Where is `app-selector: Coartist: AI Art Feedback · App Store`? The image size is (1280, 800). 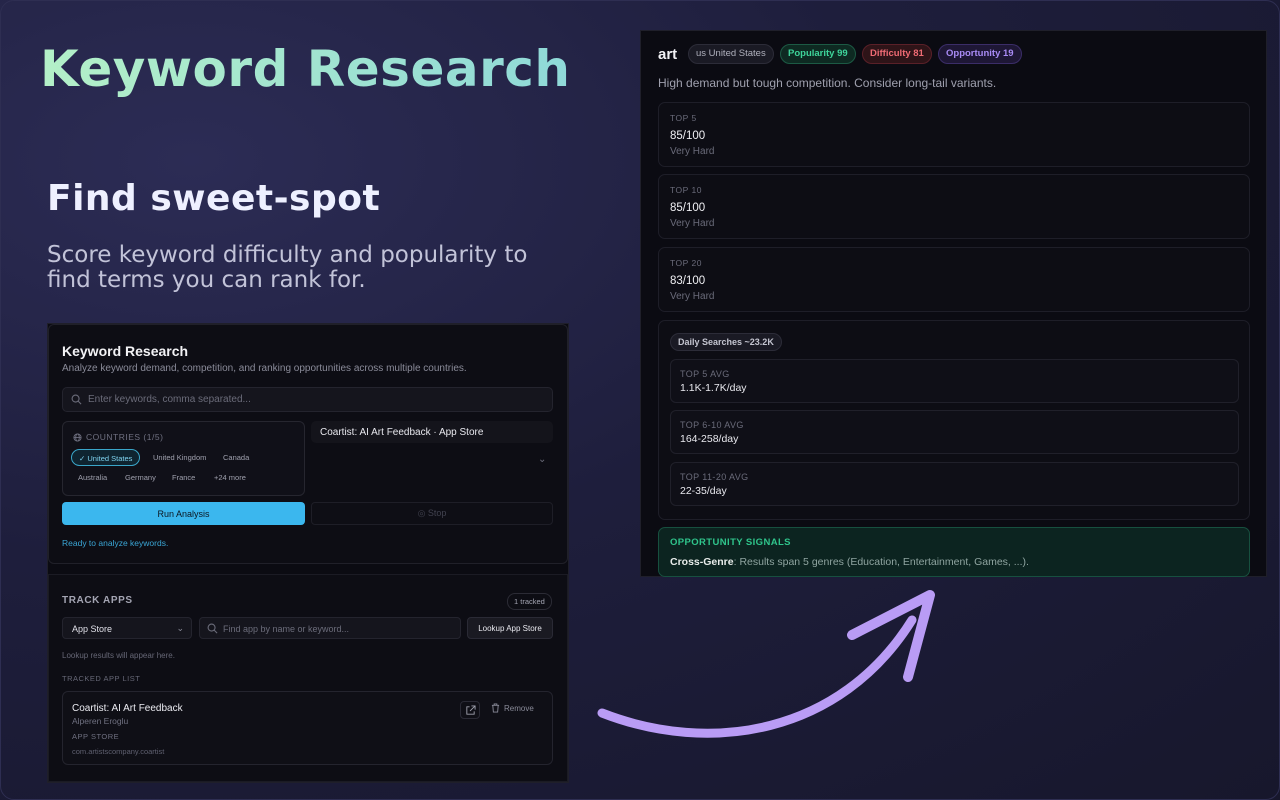
app-selector: Coartist: AI Art Feedback · App Store is located at coordinates (432, 432).